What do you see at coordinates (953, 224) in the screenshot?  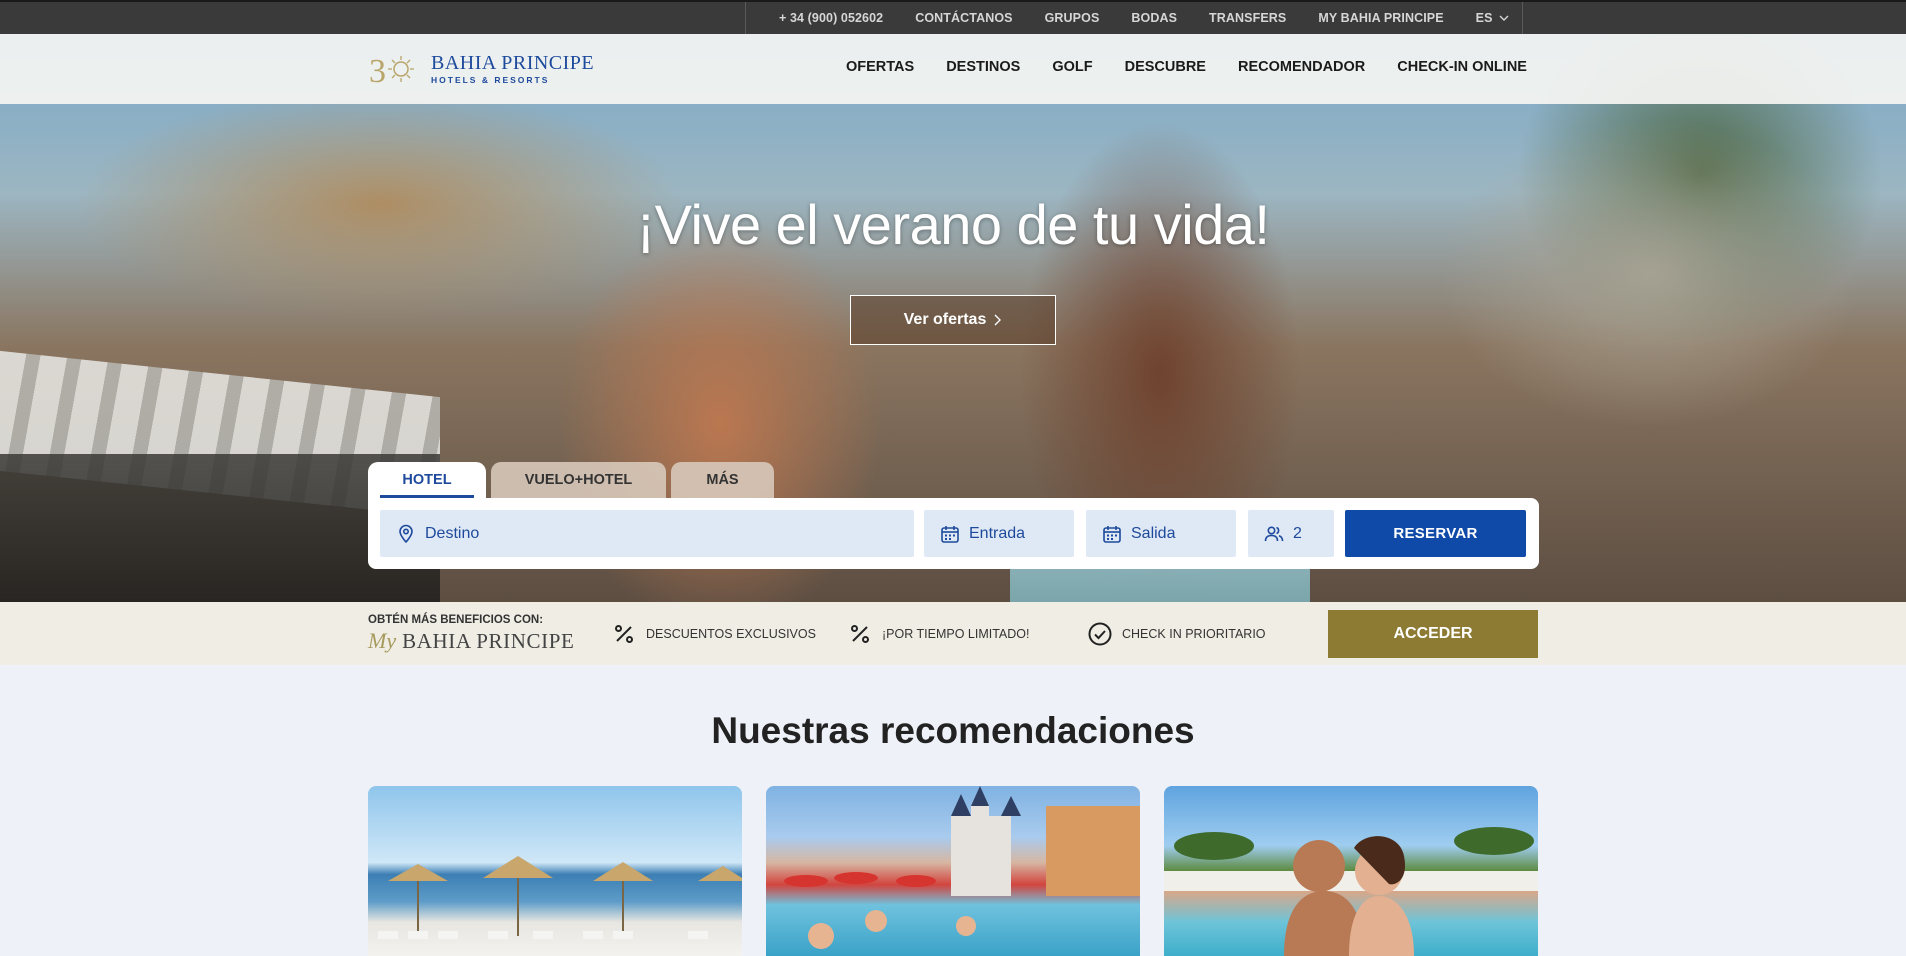 I see `hero-title: ¡Vive el verano de tu vida!` at bounding box center [953, 224].